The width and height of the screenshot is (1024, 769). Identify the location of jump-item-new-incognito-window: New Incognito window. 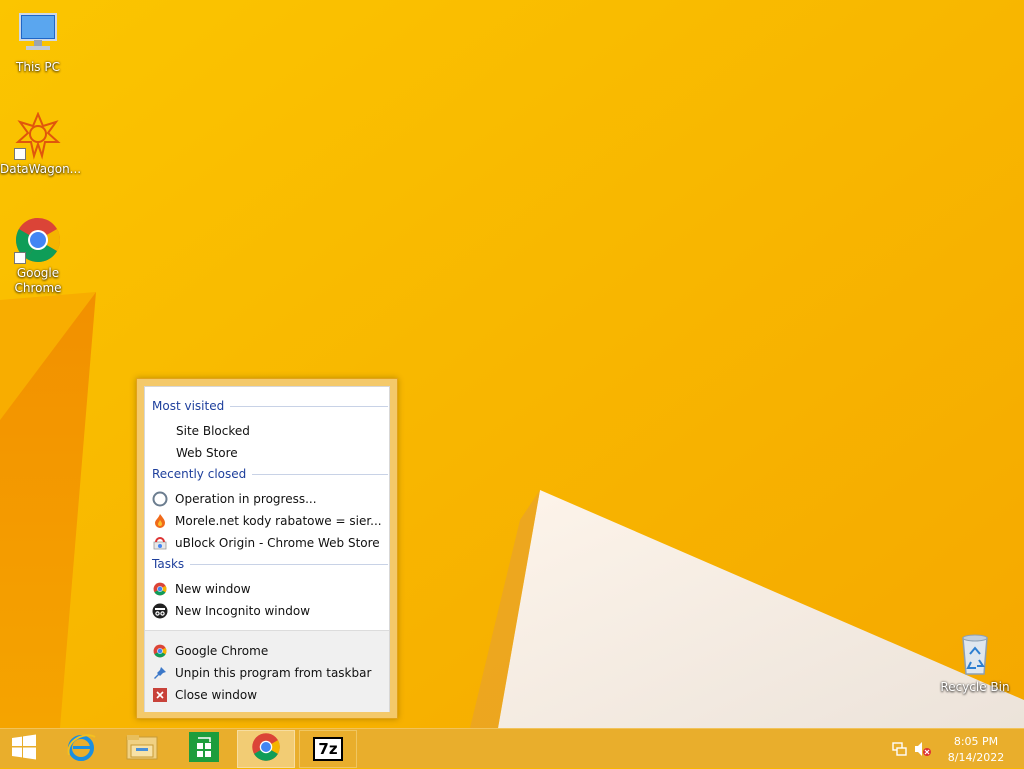
(268, 611).